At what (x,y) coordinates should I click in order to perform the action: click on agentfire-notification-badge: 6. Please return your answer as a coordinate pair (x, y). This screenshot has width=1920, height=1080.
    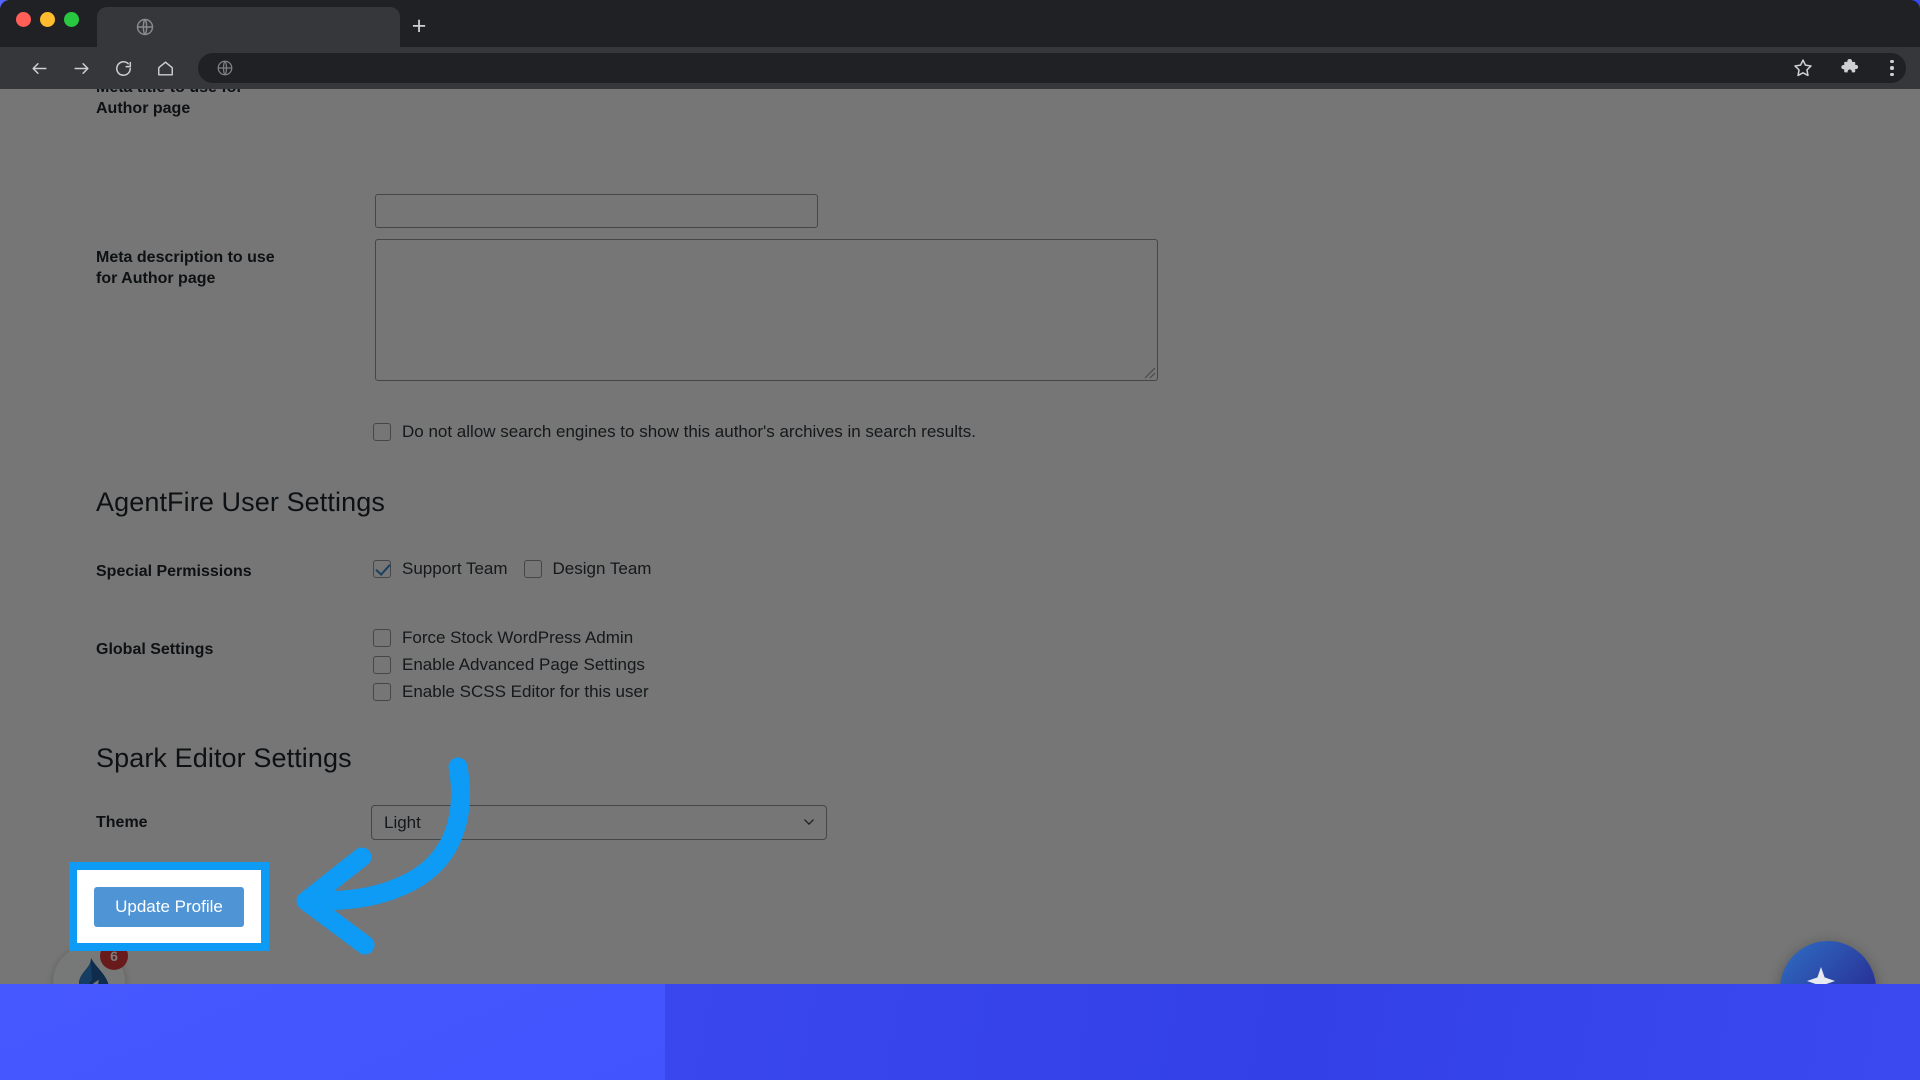
    Looking at the image, I should click on (114, 956).